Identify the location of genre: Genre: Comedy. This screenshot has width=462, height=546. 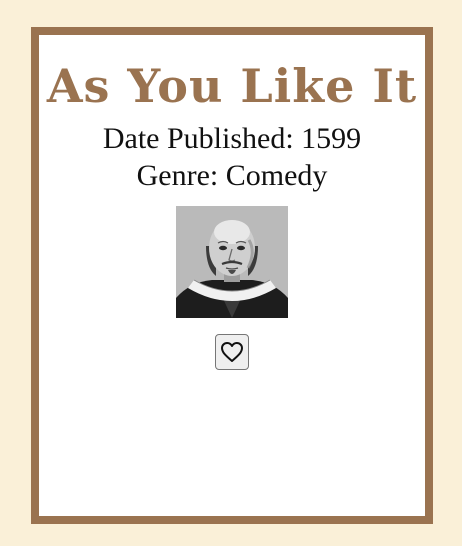
(232, 175).